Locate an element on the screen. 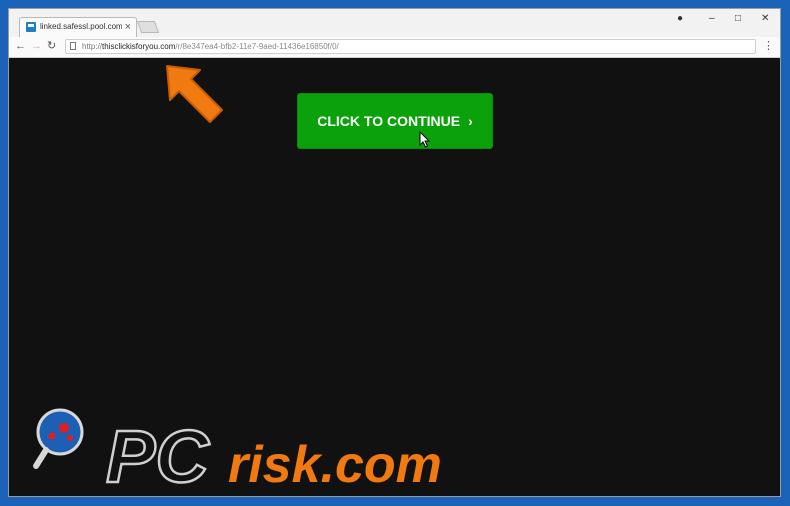 The width and height of the screenshot is (790, 506). url-host: thisclickisforyou.com is located at coordinates (139, 46).